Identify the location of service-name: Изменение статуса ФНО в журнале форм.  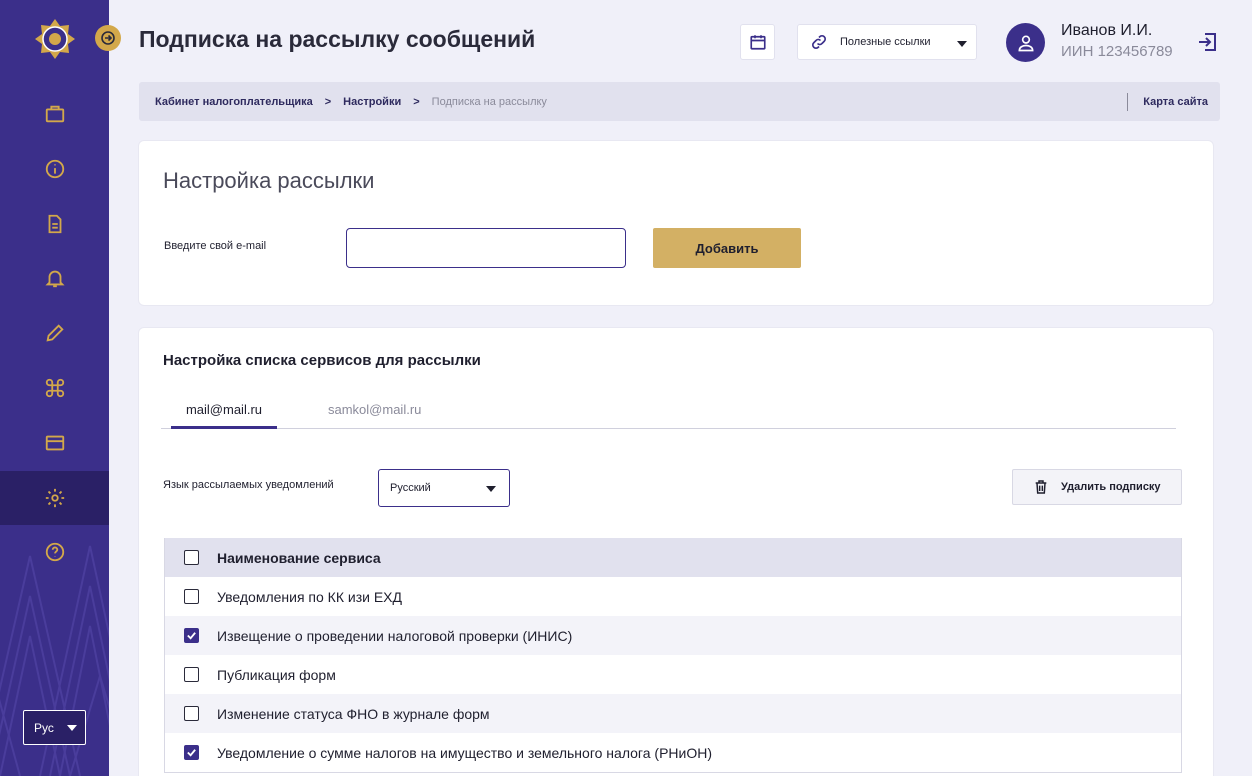
(353, 713).